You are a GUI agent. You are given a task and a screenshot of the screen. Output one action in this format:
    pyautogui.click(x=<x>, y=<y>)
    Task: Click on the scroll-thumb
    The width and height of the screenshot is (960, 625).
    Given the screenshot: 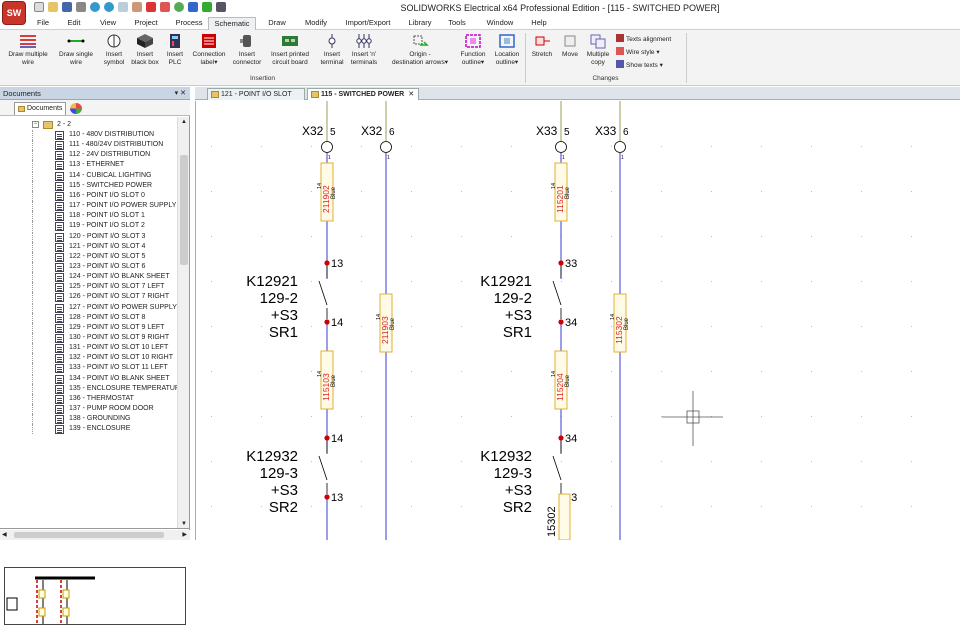 What is the action you would take?
    pyautogui.click(x=184, y=210)
    